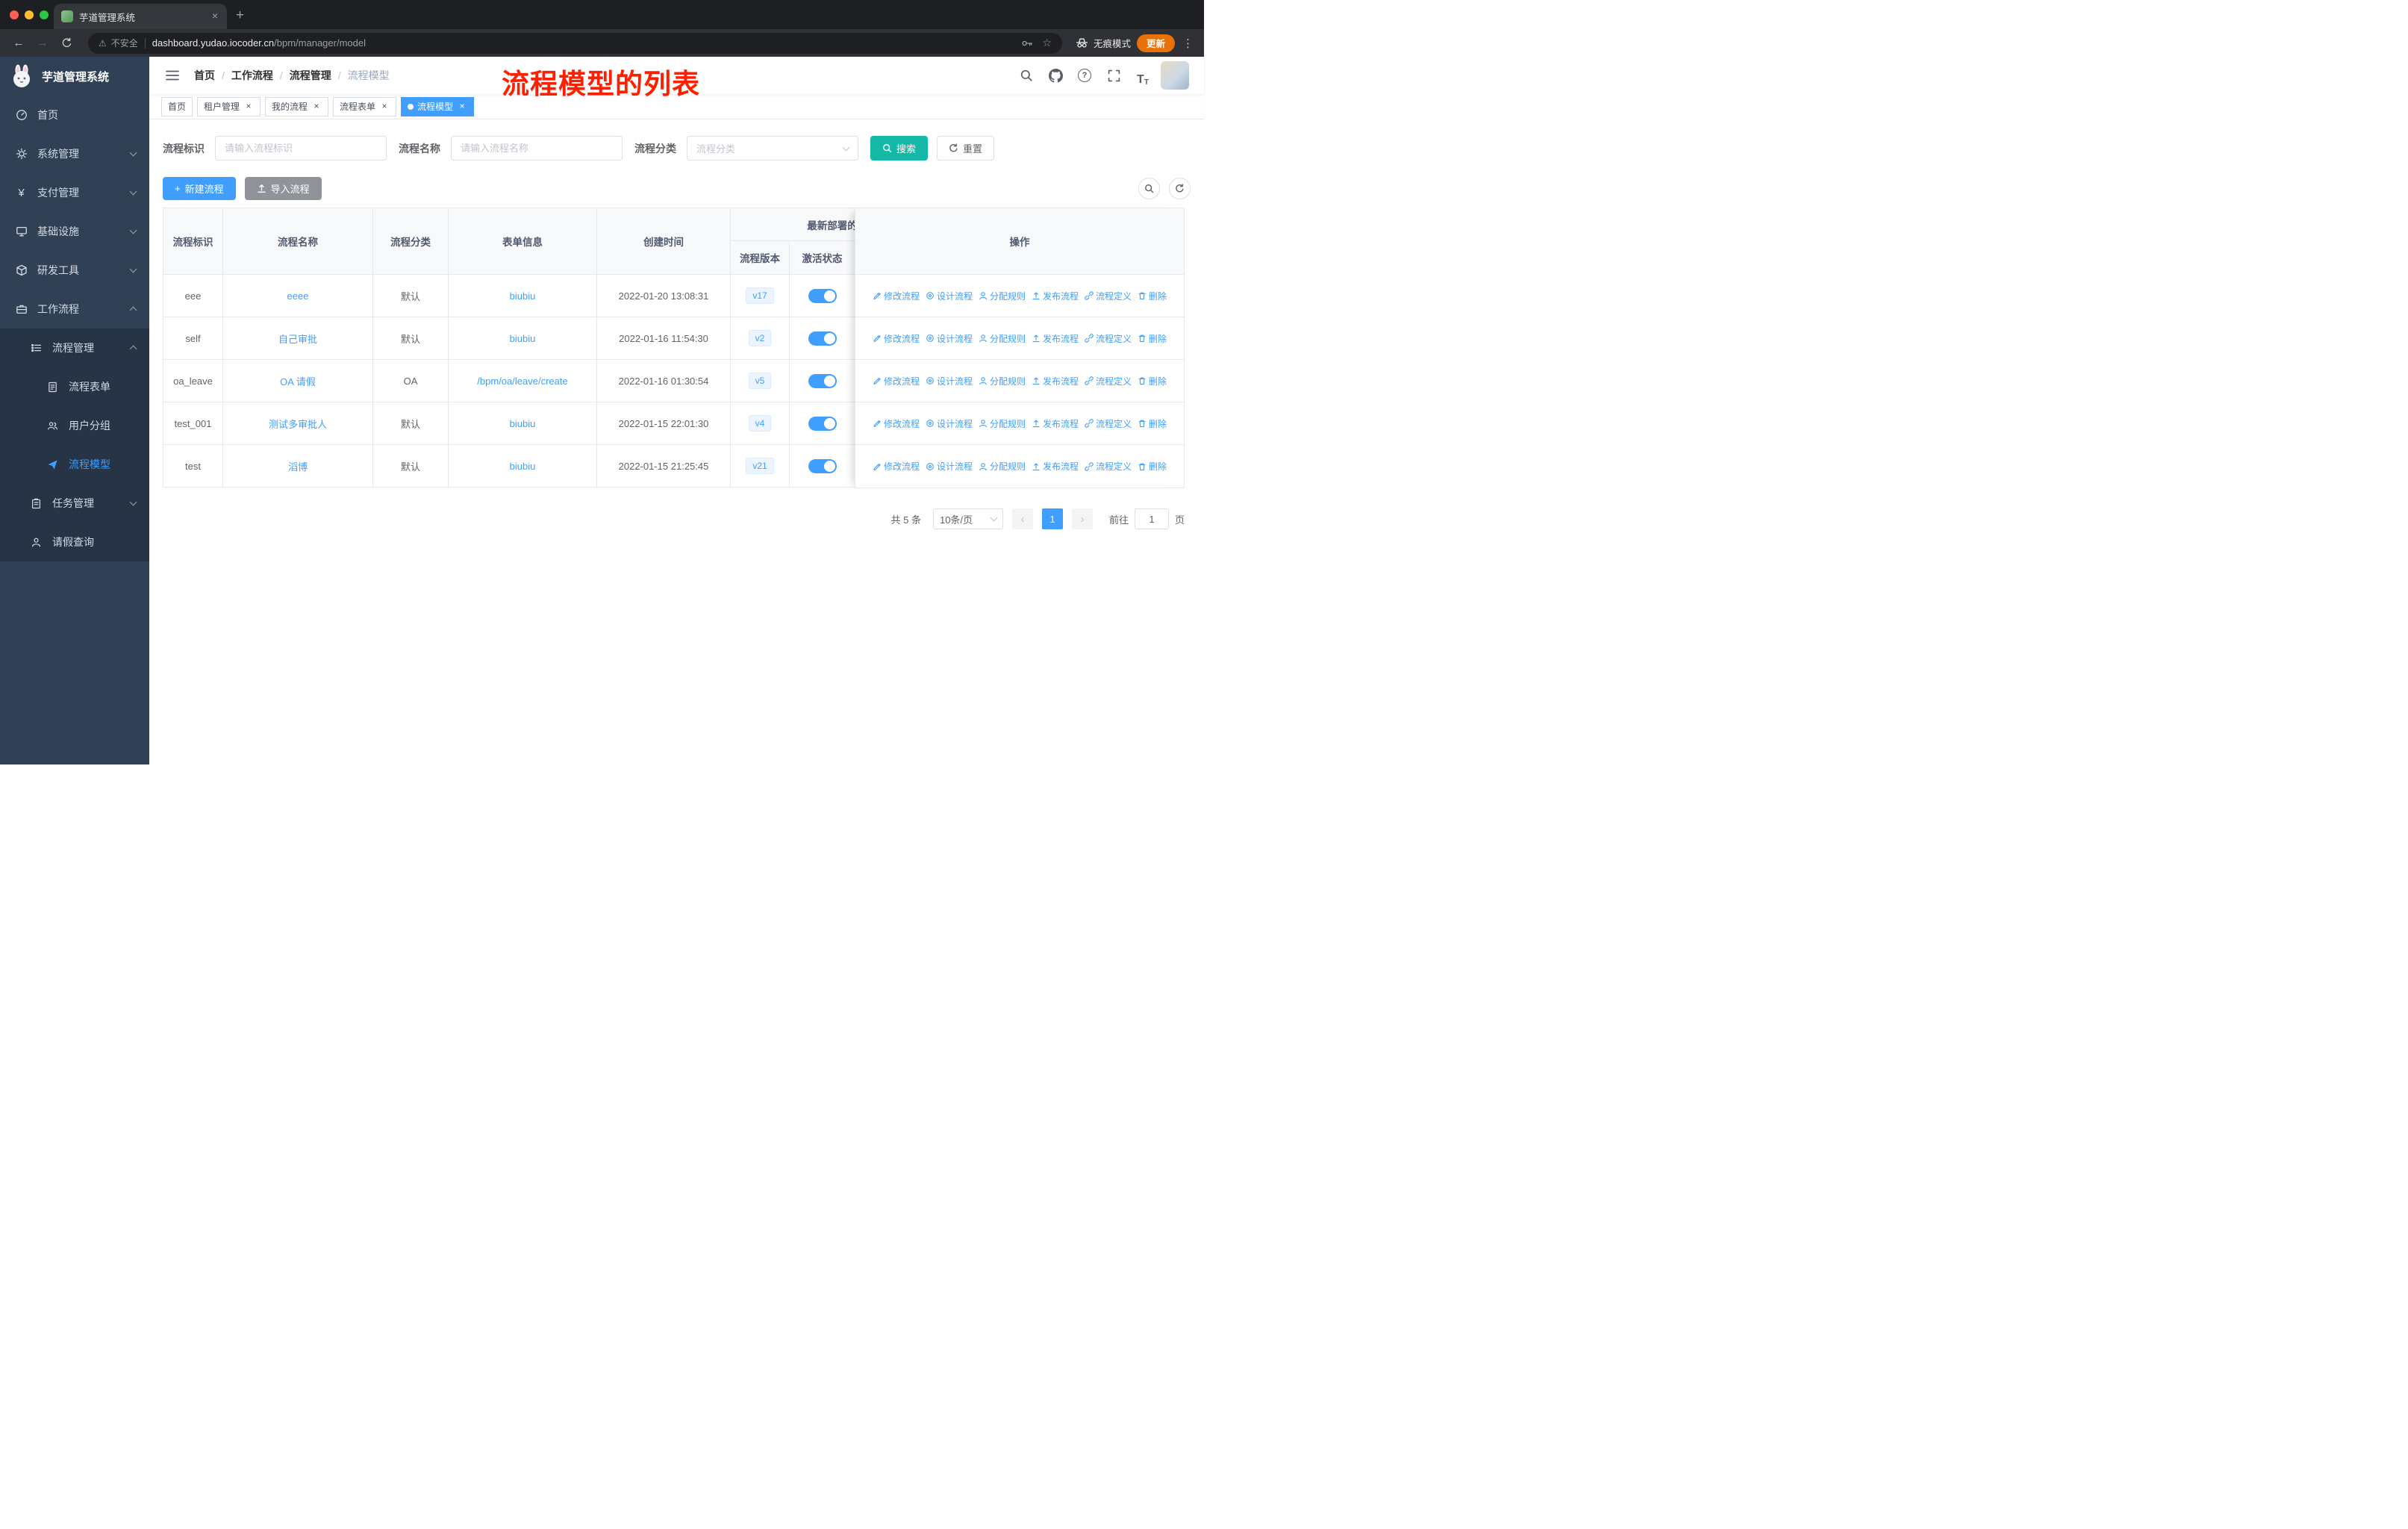 The width and height of the screenshot is (2408, 1529). What do you see at coordinates (1175, 76) in the screenshot?
I see `user-avatar` at bounding box center [1175, 76].